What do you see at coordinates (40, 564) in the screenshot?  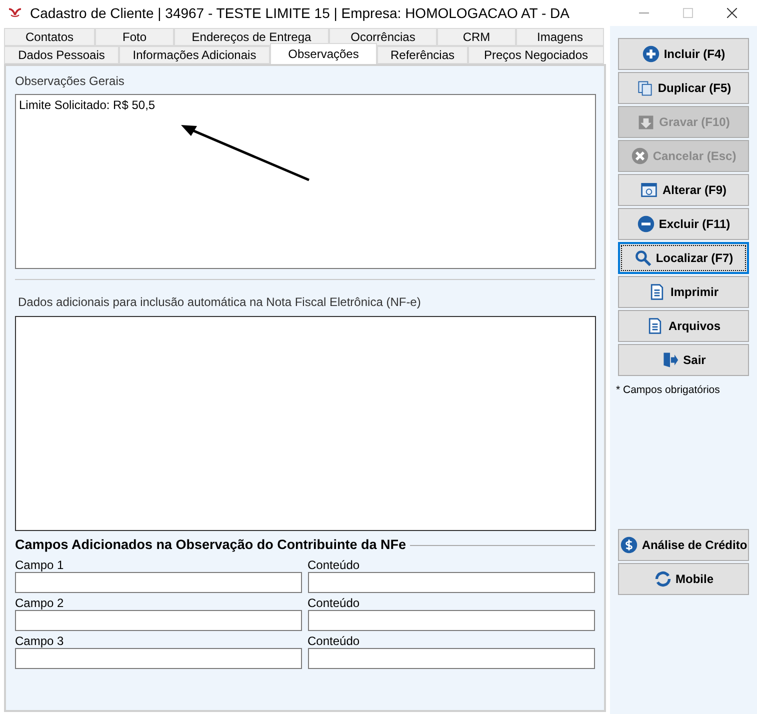 I see `field-label: Campo 1` at bounding box center [40, 564].